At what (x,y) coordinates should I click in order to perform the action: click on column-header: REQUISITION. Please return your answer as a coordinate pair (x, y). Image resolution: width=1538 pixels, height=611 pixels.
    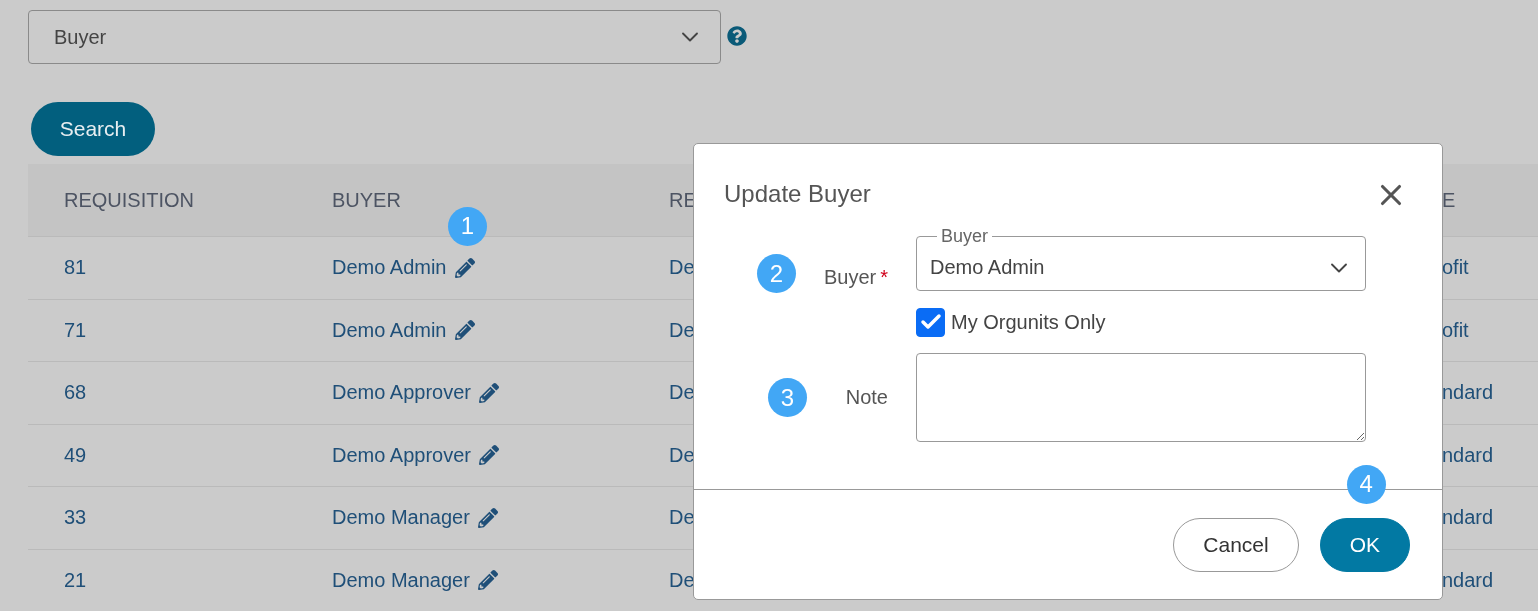
    Looking at the image, I should click on (129, 200).